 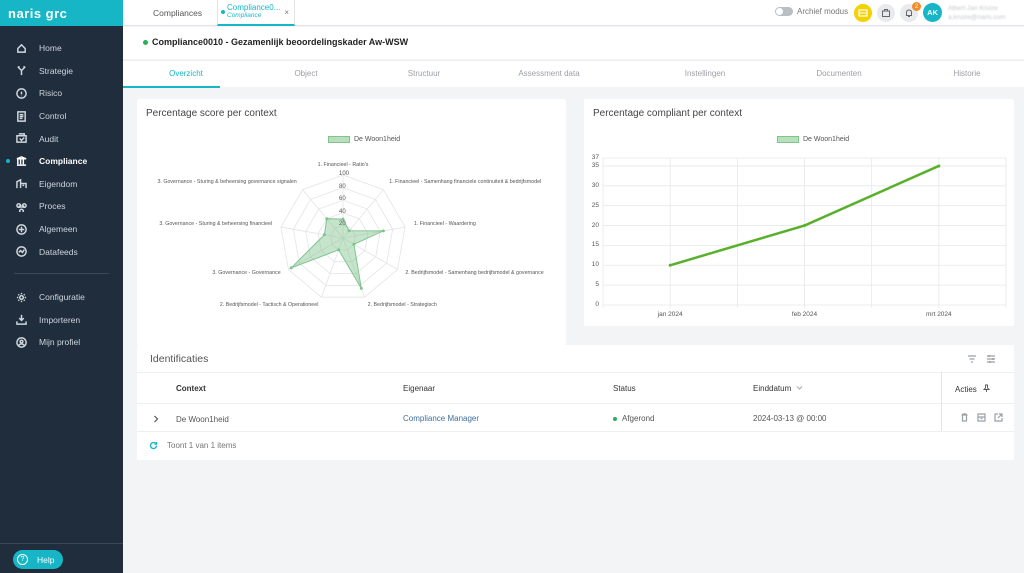 What do you see at coordinates (916, 6) in the screenshot?
I see `notification-count-badge: 2` at bounding box center [916, 6].